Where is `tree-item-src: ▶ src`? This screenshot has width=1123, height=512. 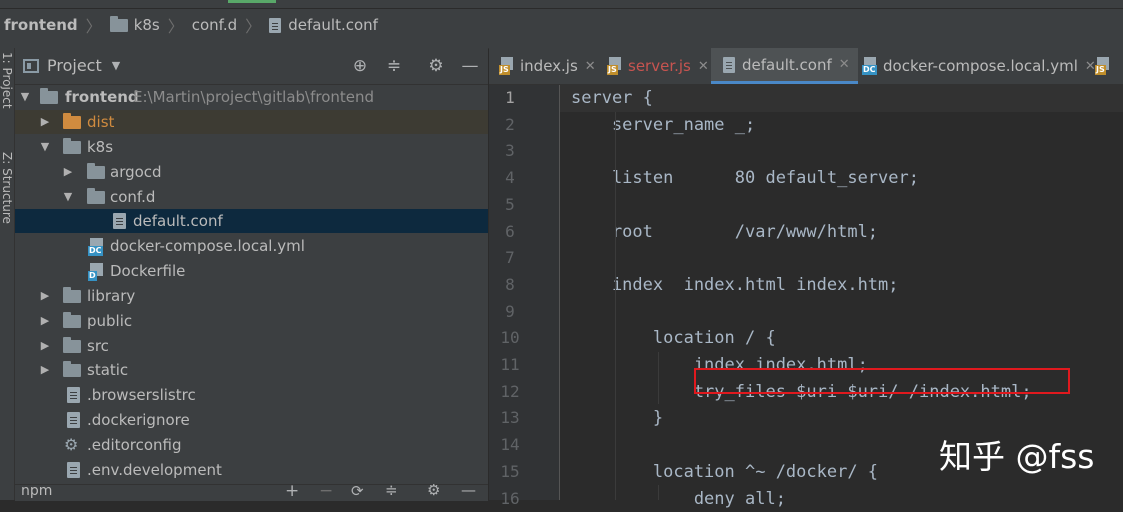
tree-item-src: ▶ src is located at coordinates (251, 346).